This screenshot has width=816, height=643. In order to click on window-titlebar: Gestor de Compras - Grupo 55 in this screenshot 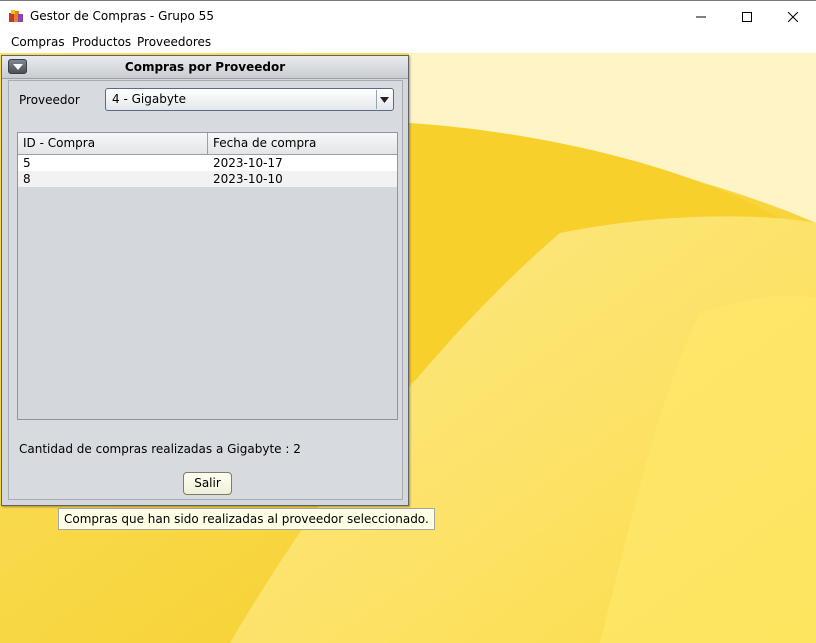, I will do `click(408, 16)`.